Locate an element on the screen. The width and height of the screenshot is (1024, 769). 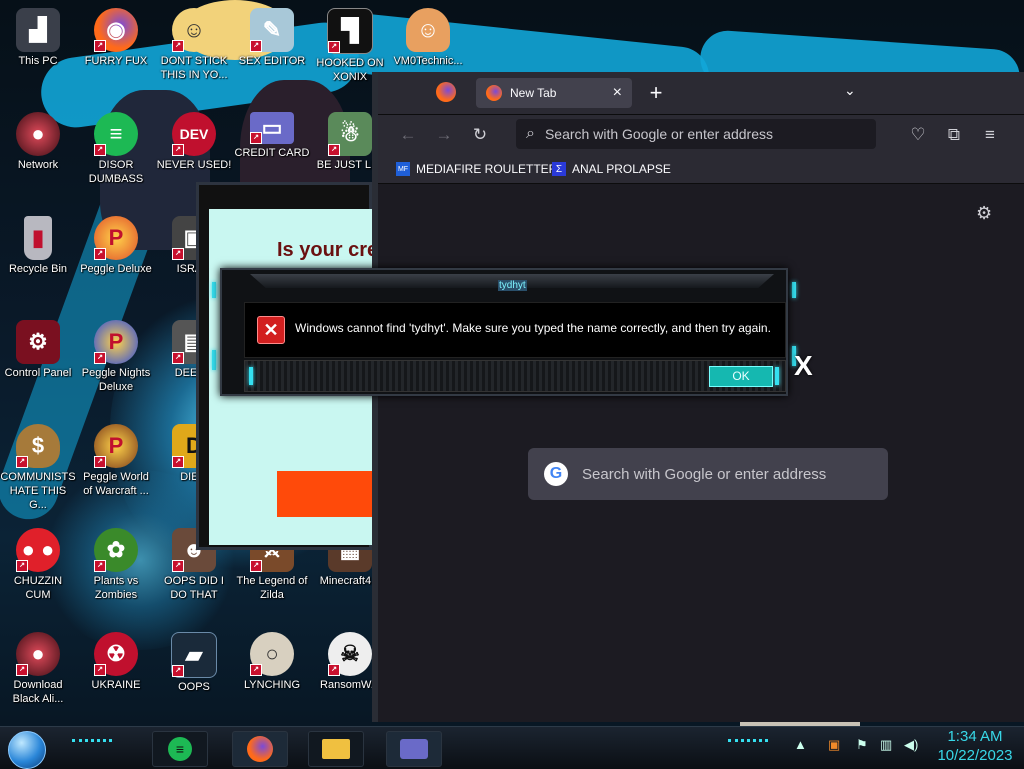
app-tray-icon: ▣ is located at coordinates (834, 745).